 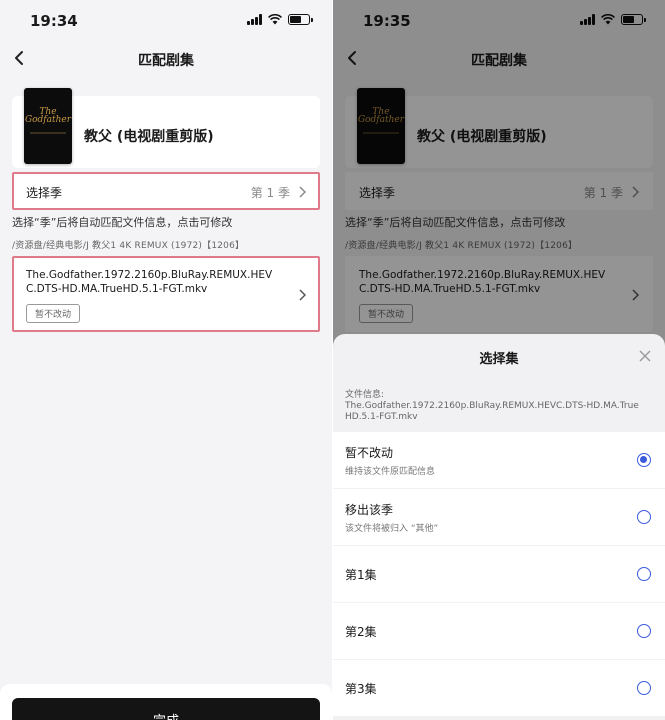 I want to click on show-card: The Godfather 教父 (电视剧重剪版), so click(x=166, y=128).